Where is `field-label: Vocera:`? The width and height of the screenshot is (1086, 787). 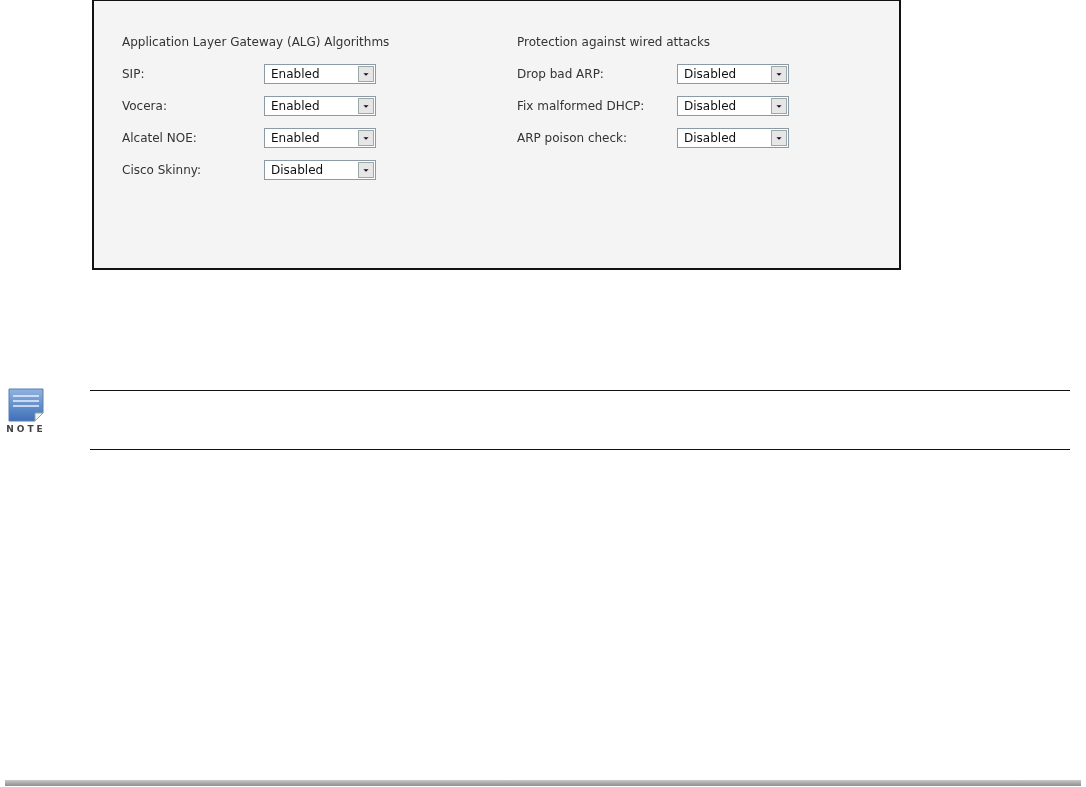
field-label: Vocera: is located at coordinates (145, 106).